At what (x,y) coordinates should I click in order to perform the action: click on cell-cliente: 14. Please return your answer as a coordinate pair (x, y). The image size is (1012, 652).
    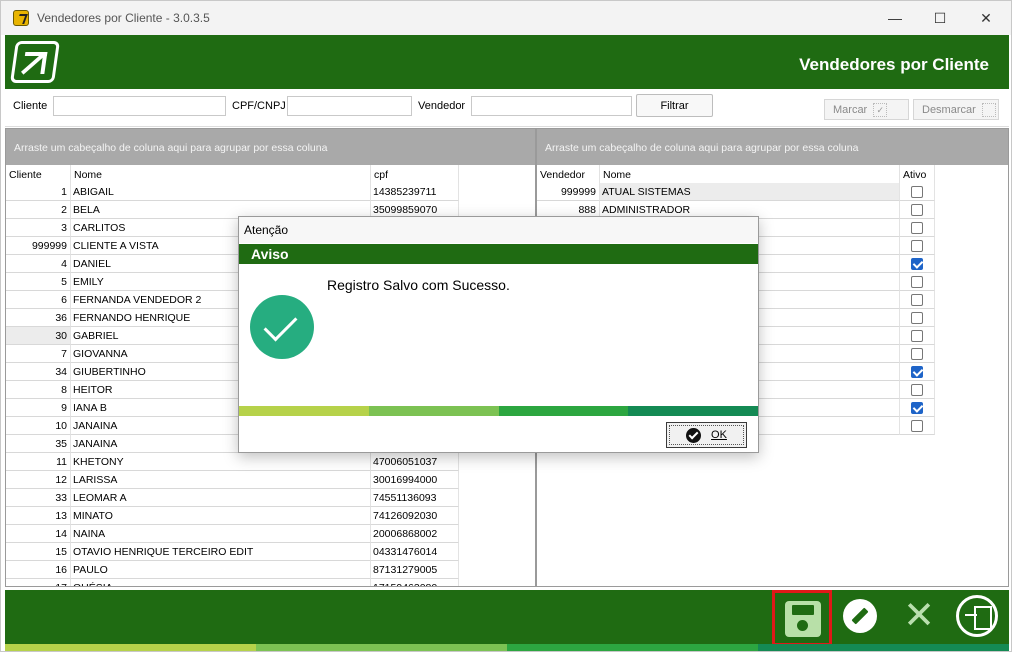
    Looking at the image, I should click on (38, 534).